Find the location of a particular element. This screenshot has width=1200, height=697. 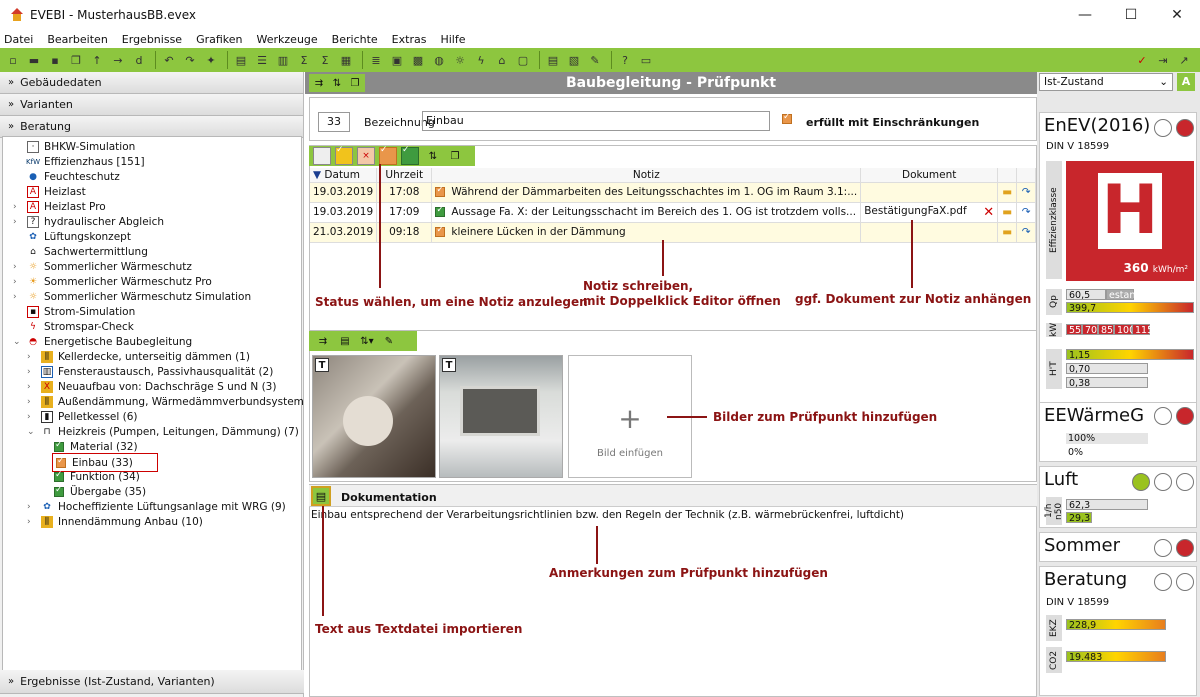

menu-extras: Extras is located at coordinates (409, 39).